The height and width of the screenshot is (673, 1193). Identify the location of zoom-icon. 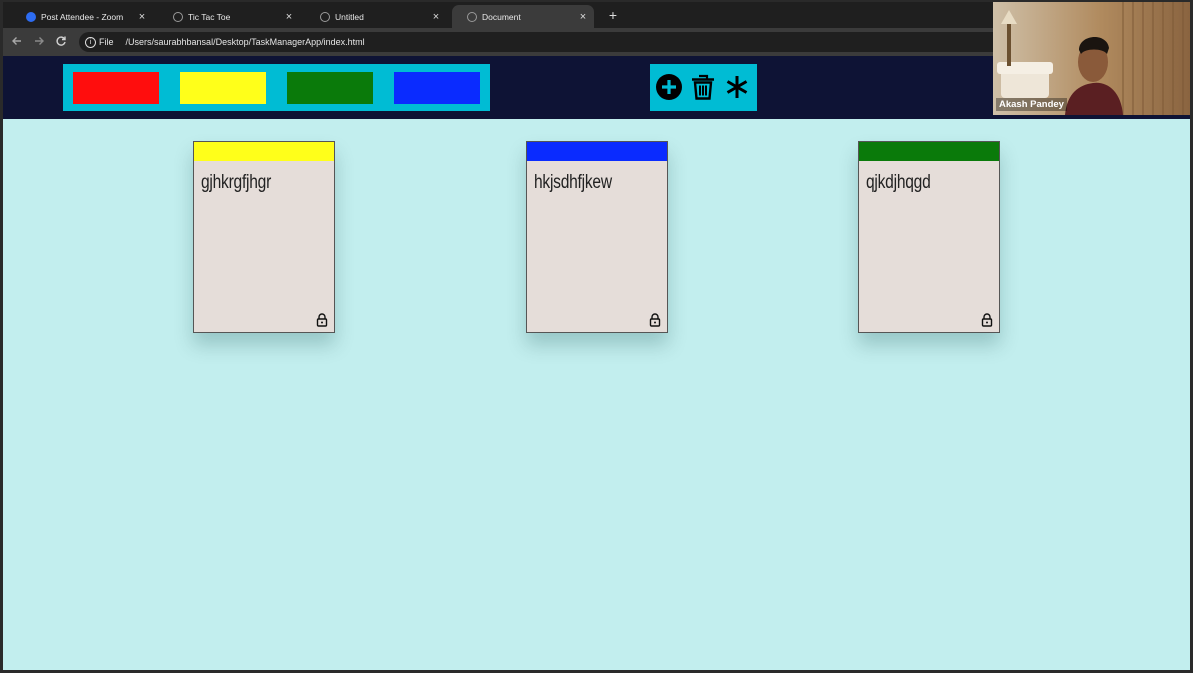
(31, 16).